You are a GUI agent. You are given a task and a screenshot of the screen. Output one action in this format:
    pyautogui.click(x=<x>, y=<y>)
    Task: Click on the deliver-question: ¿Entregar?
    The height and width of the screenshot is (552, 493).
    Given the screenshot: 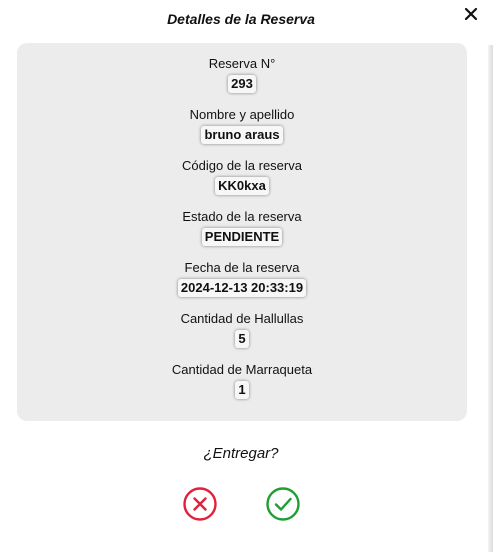 What is the action you would take?
    pyautogui.click(x=241, y=453)
    